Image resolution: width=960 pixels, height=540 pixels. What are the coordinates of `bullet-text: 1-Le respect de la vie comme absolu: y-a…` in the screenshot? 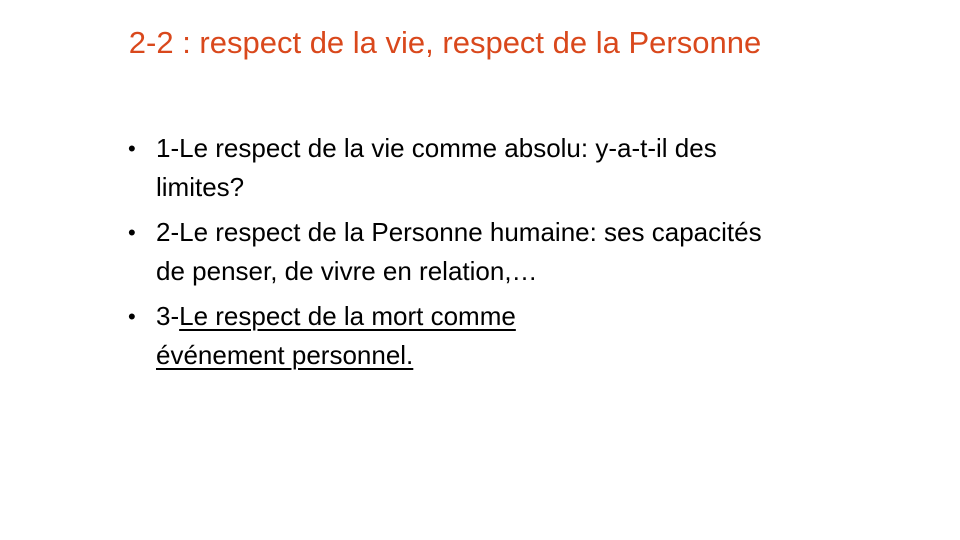 It's located at (436, 167).